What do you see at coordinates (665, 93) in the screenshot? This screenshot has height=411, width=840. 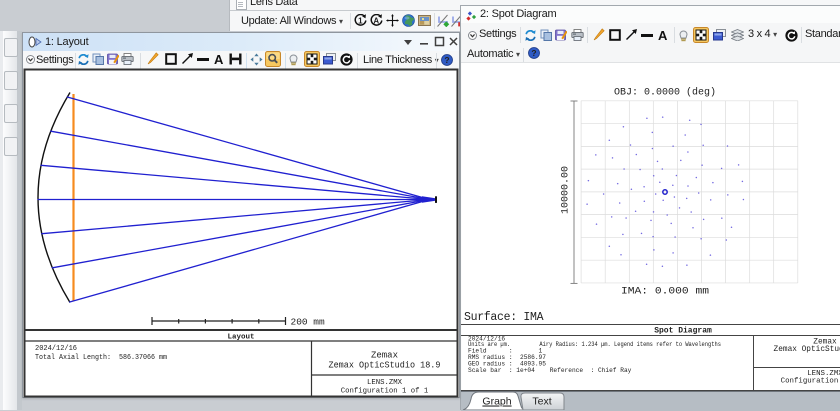 I see `svg-text: OBJ: 0.0000 (deg)` at bounding box center [665, 93].